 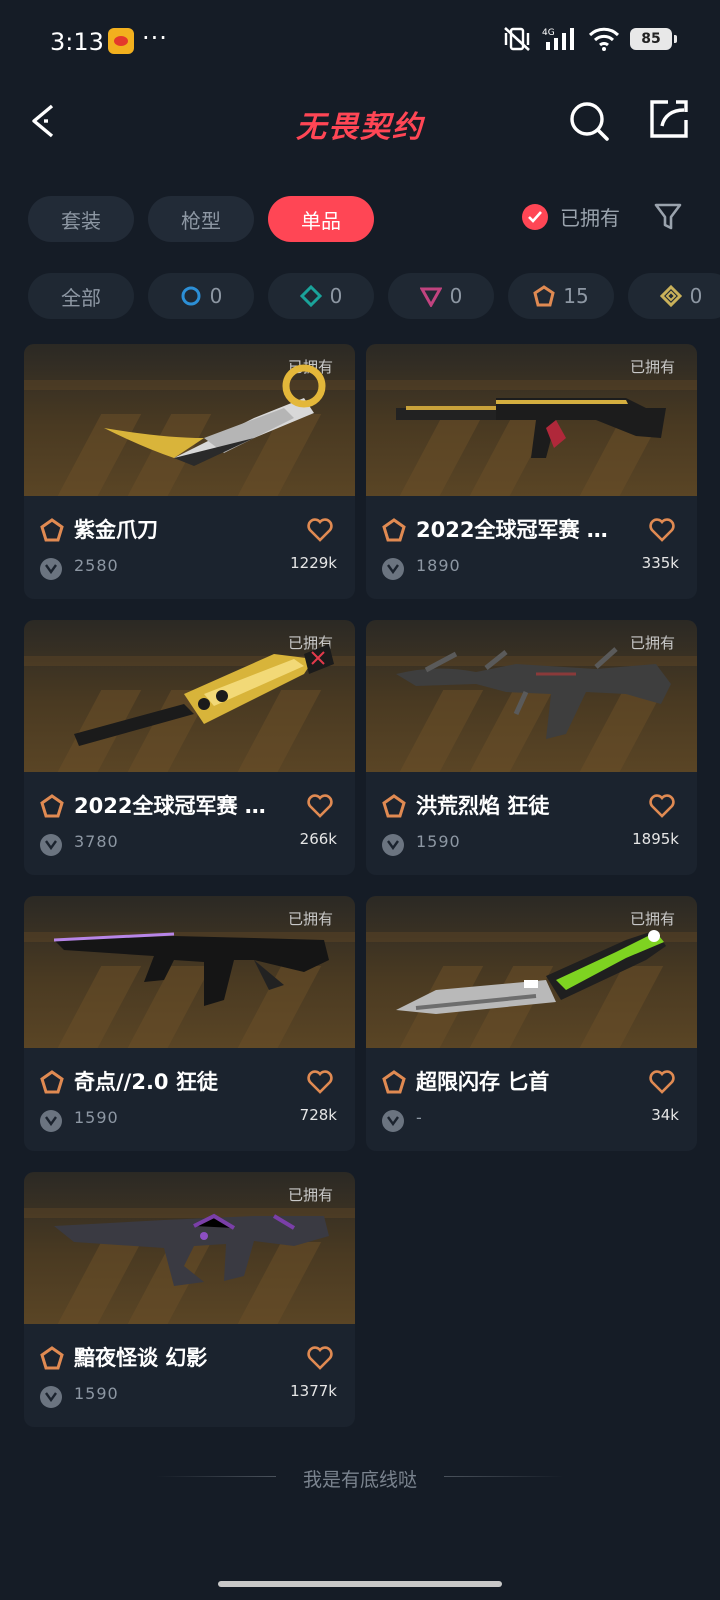 I want to click on skin-name: 洪荒烈焰 狂徒, so click(x=483, y=806).